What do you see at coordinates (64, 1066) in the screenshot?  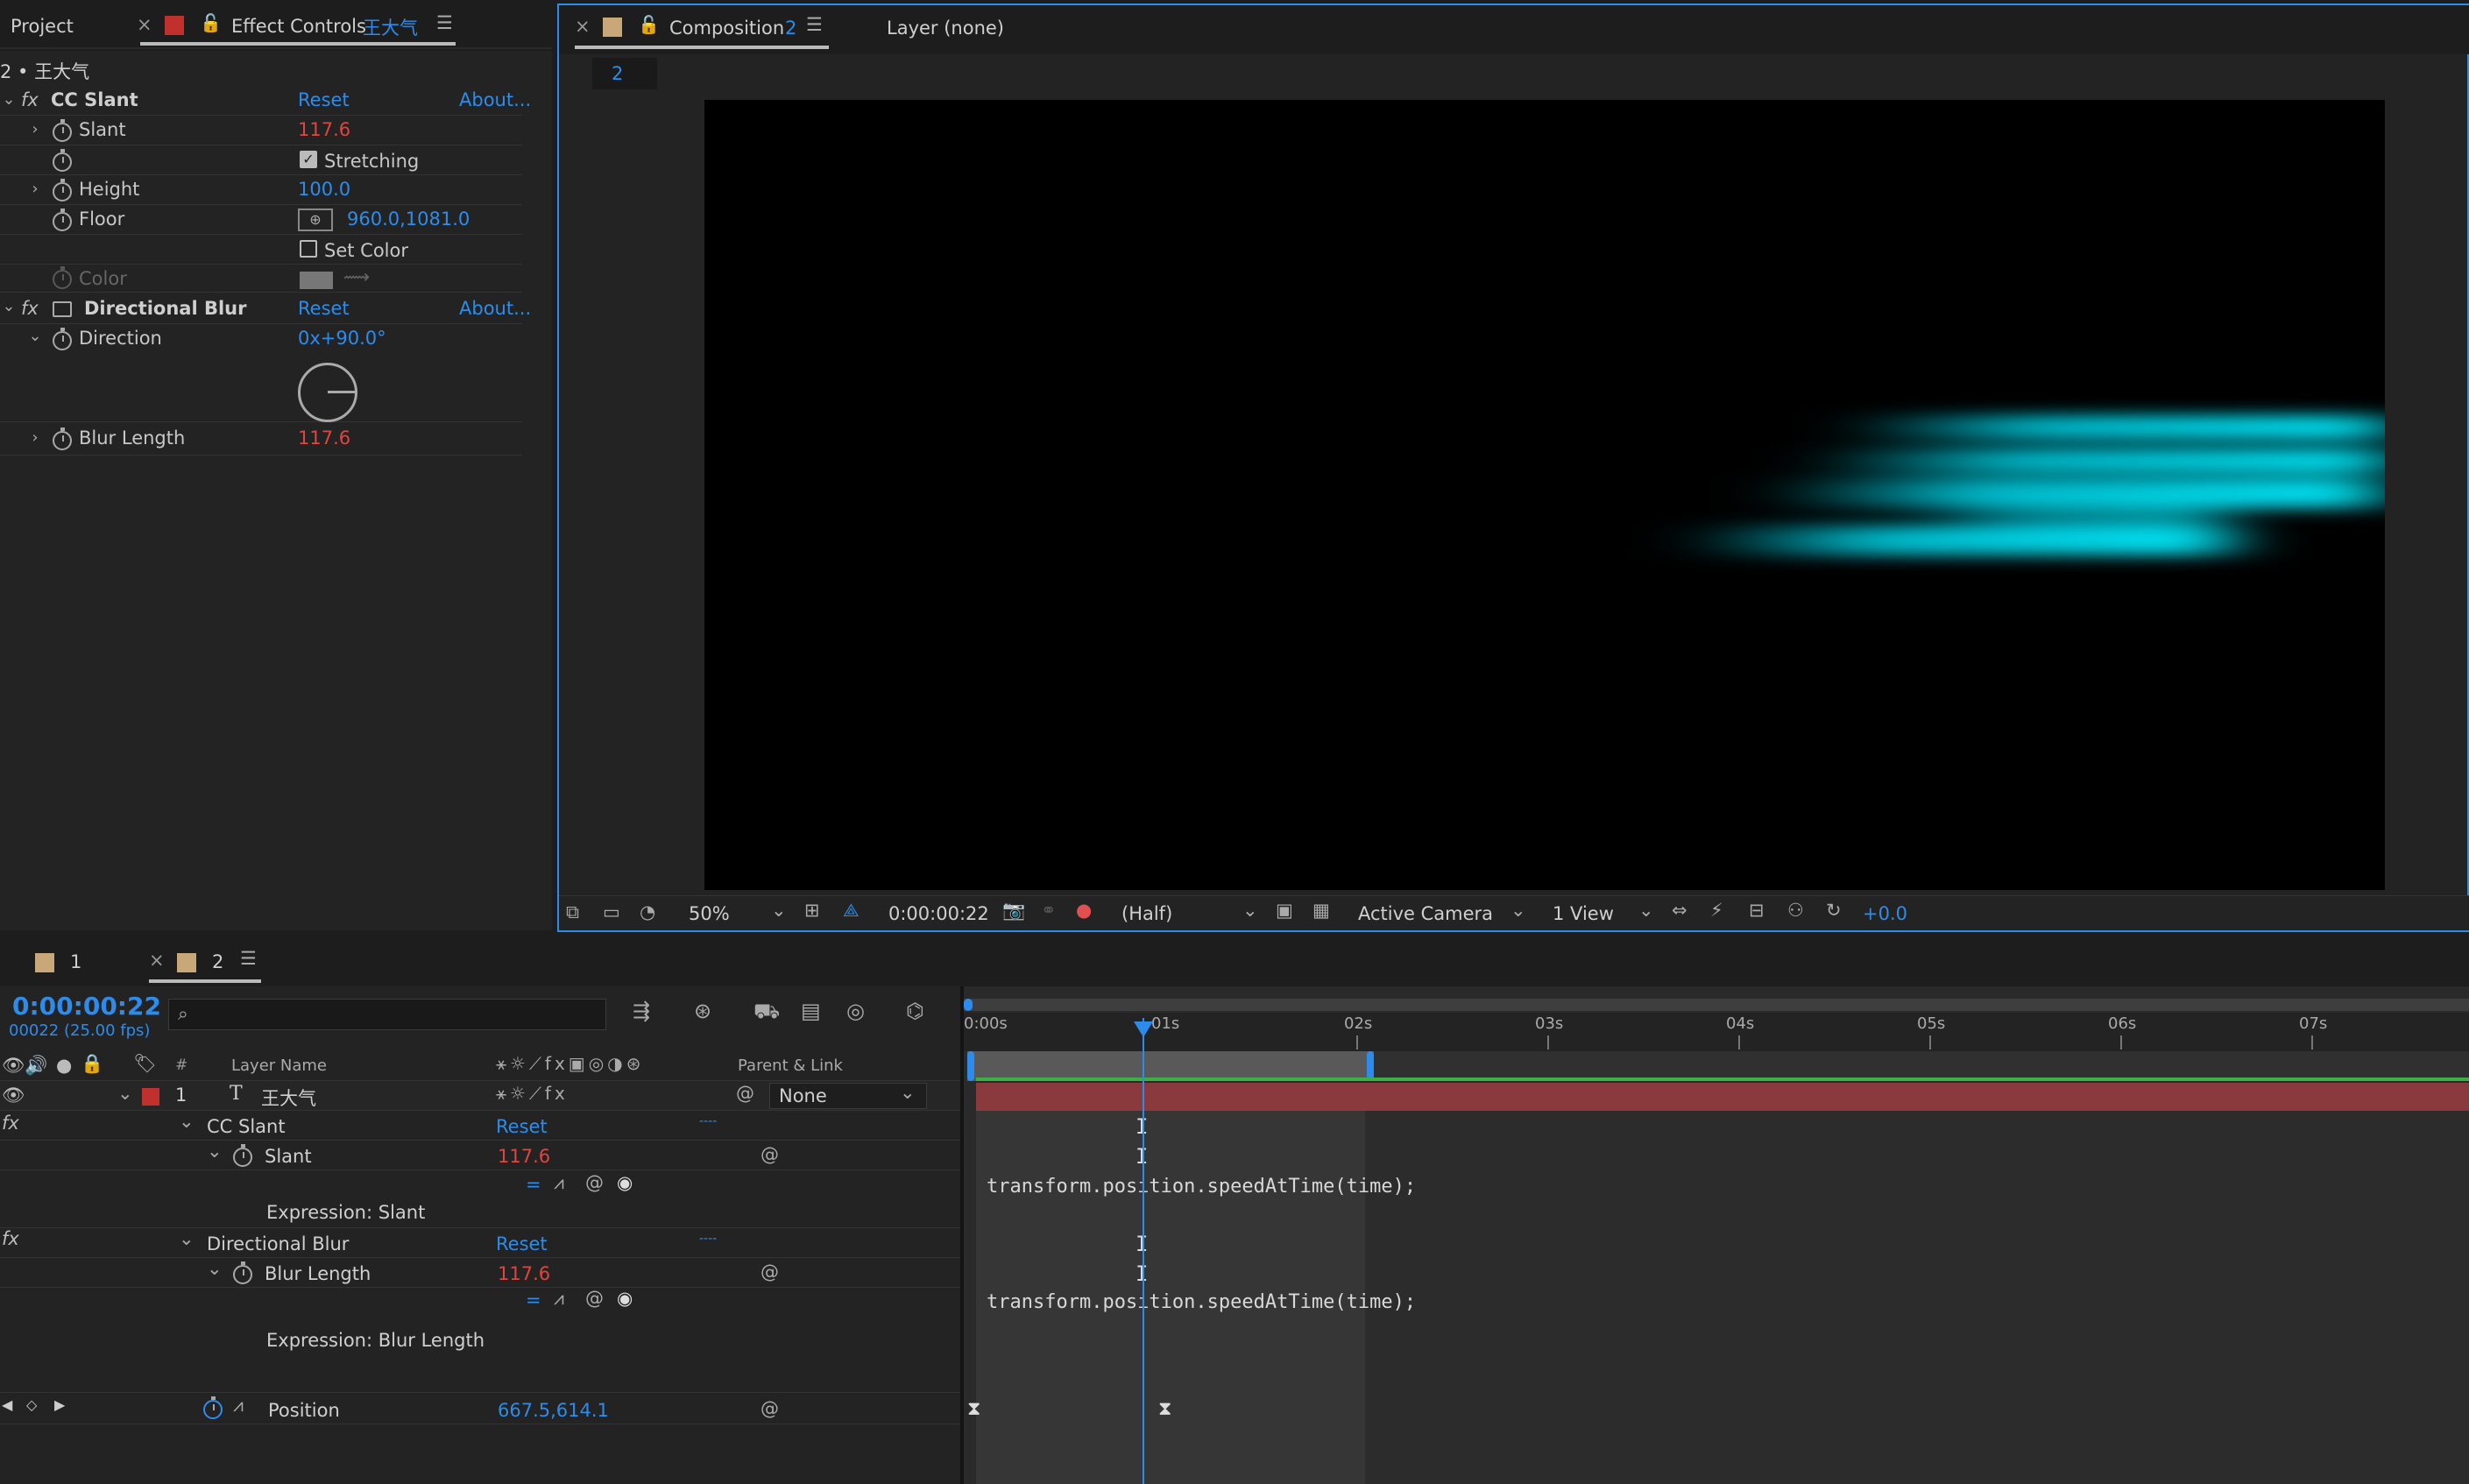 I see `solo-icon: ●` at bounding box center [64, 1066].